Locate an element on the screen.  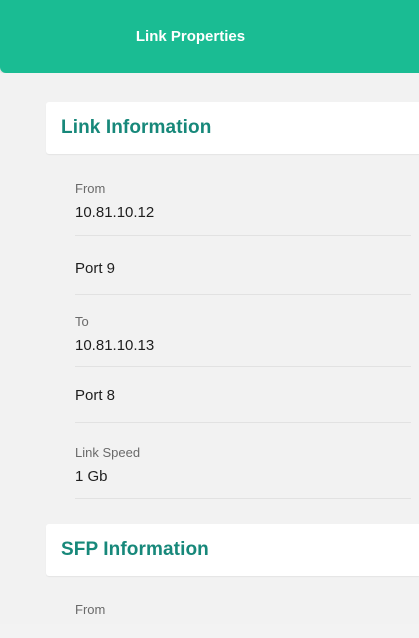
link-to-value: 10.81.10.13 is located at coordinates (115, 345).